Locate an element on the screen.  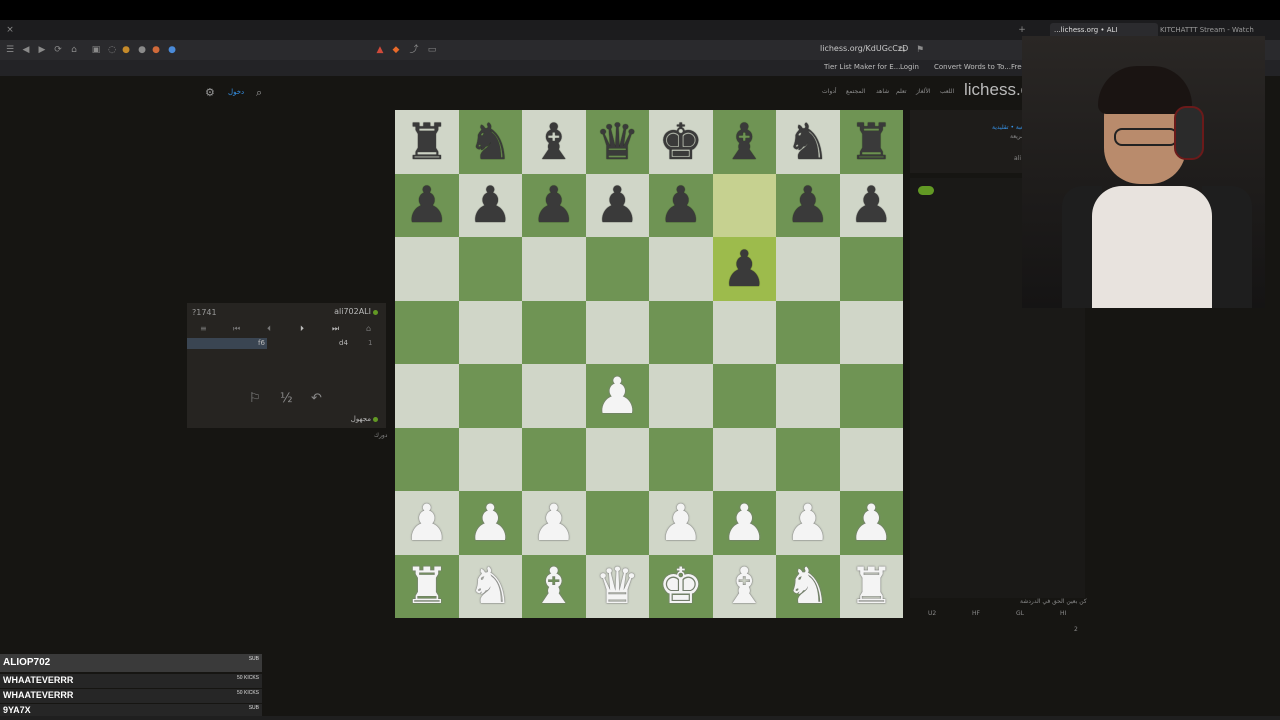
shield-icon: ▲ is located at coordinates (380, 50).